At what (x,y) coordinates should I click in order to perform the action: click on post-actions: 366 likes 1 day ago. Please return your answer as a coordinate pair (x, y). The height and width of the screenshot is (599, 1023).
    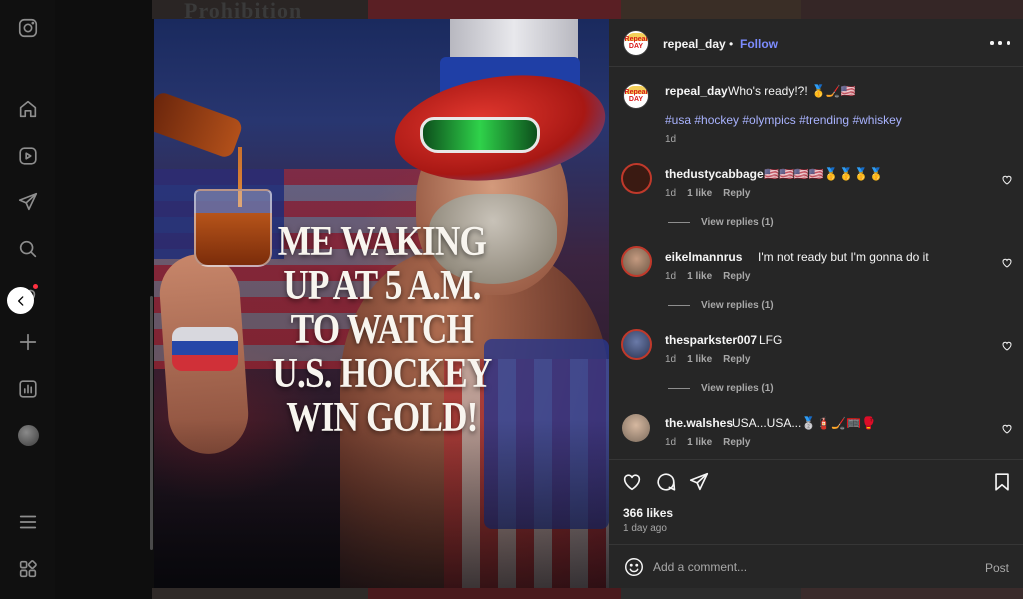
    Looking at the image, I should click on (816, 500).